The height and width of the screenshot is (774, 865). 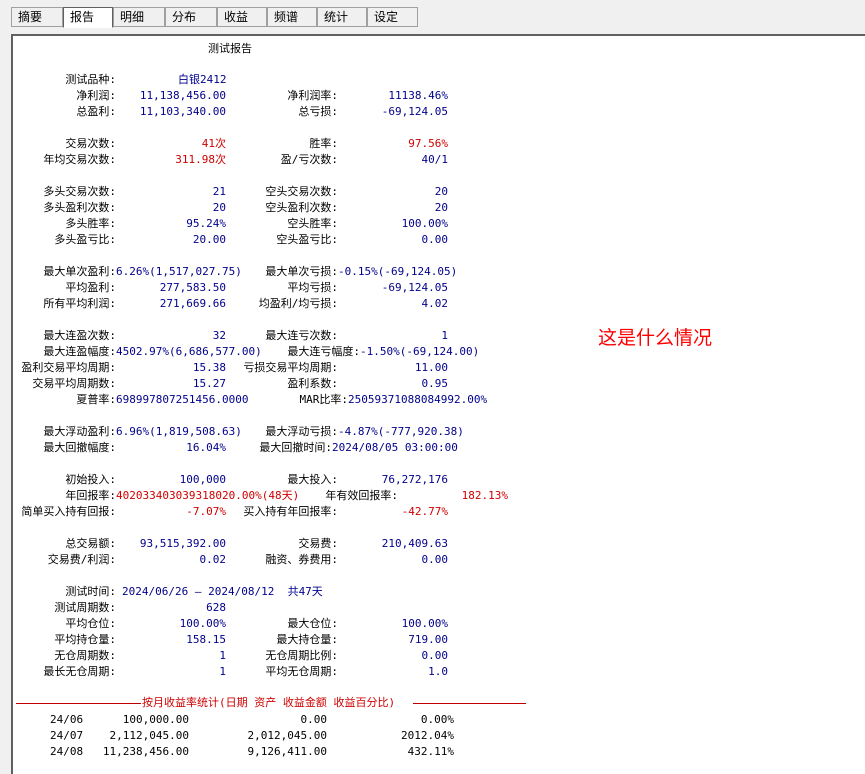 What do you see at coordinates (192, 287) in the screenshot?
I see `avg-win-value: 277,583.50` at bounding box center [192, 287].